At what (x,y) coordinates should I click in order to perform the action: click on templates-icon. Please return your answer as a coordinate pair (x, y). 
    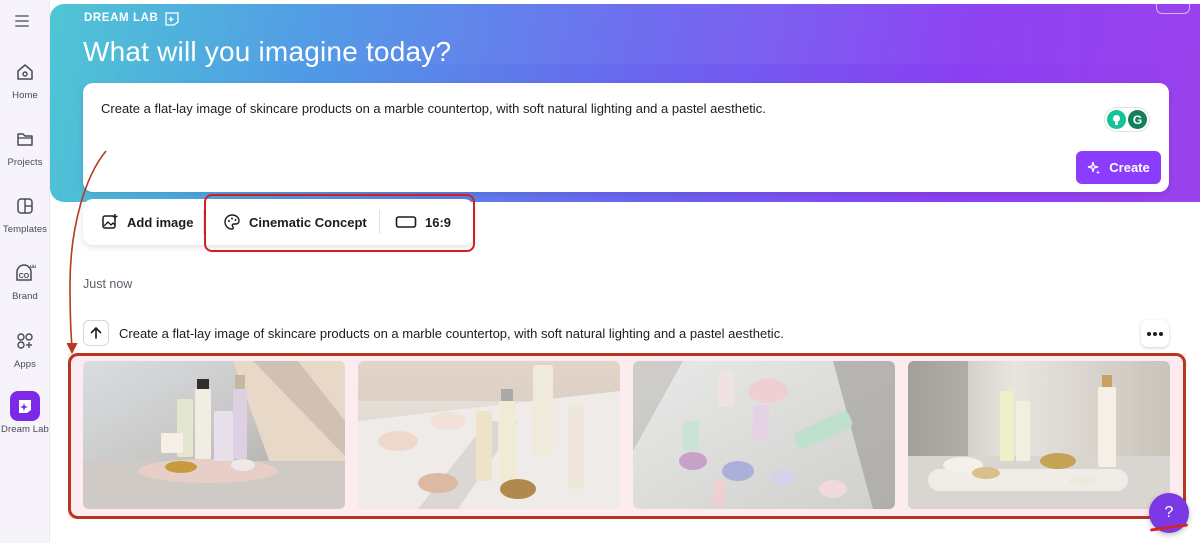
    Looking at the image, I should click on (25, 206).